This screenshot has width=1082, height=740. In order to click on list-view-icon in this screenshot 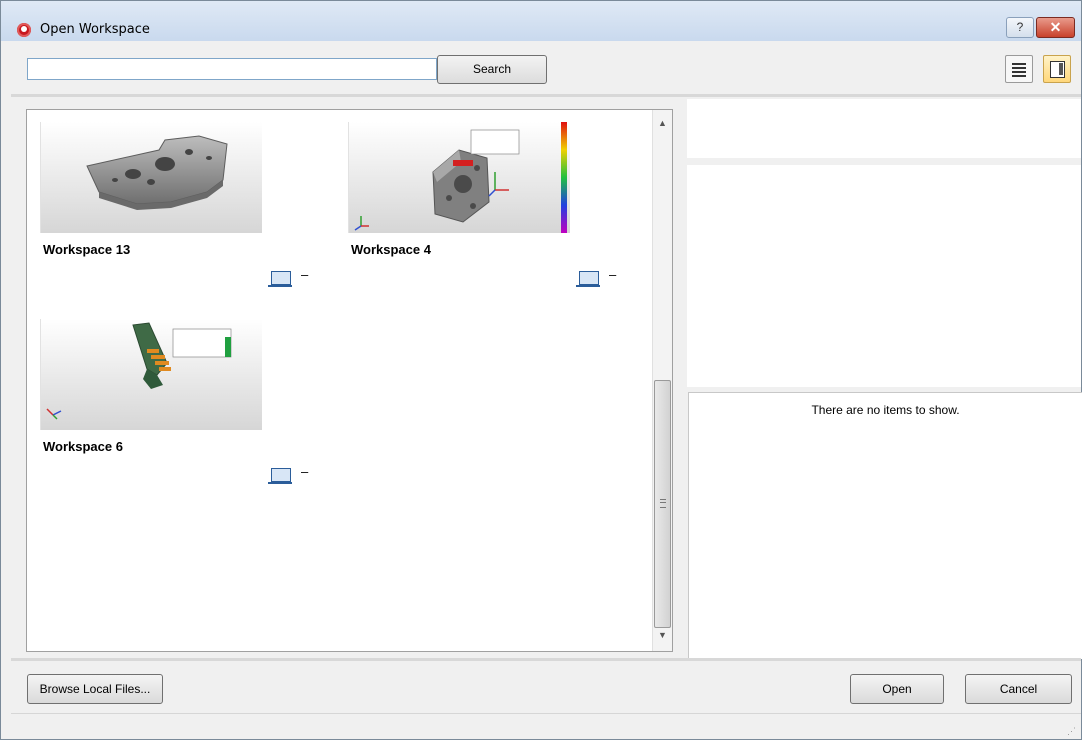, I will do `click(1019, 69)`.